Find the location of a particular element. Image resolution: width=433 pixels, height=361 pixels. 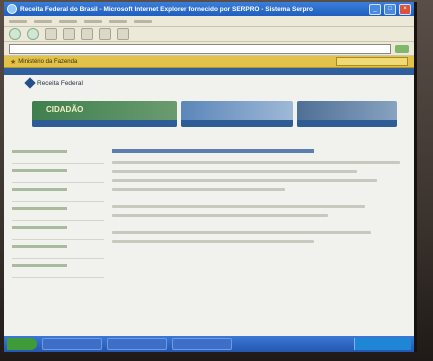

site-logo-text: Receita Federal is located at coordinates (60, 83).